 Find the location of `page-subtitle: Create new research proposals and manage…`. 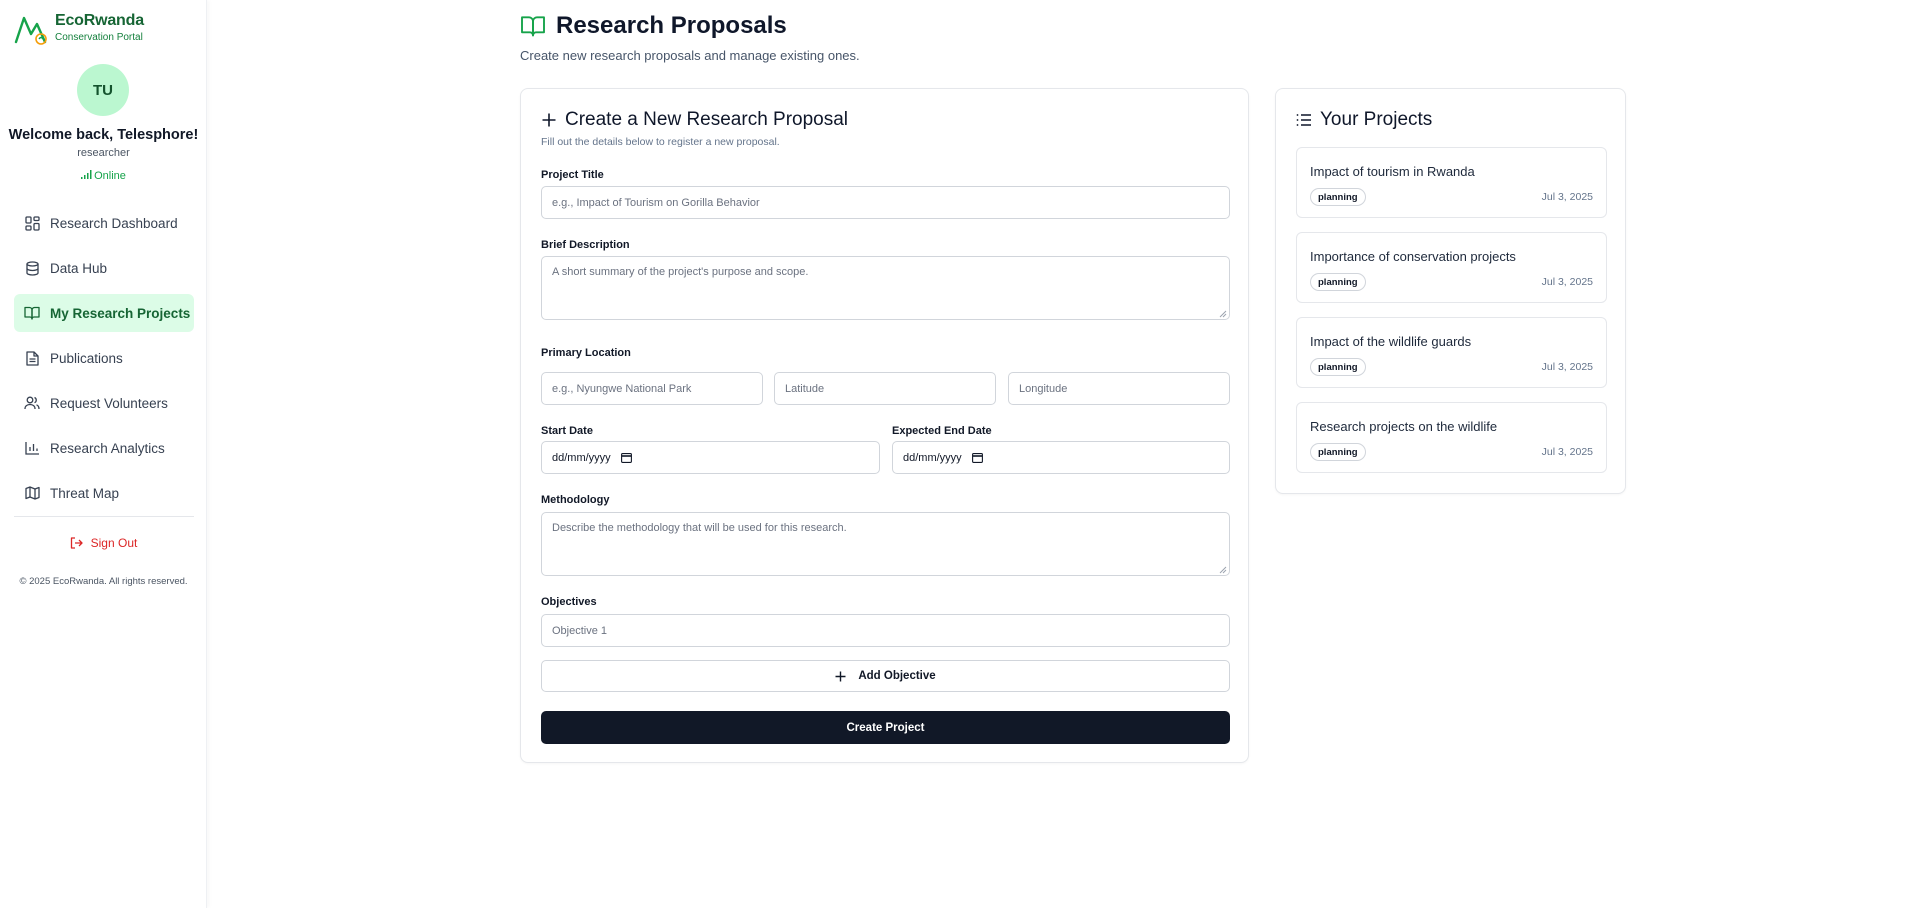

page-subtitle: Create new research proposals and manage… is located at coordinates (690, 55).